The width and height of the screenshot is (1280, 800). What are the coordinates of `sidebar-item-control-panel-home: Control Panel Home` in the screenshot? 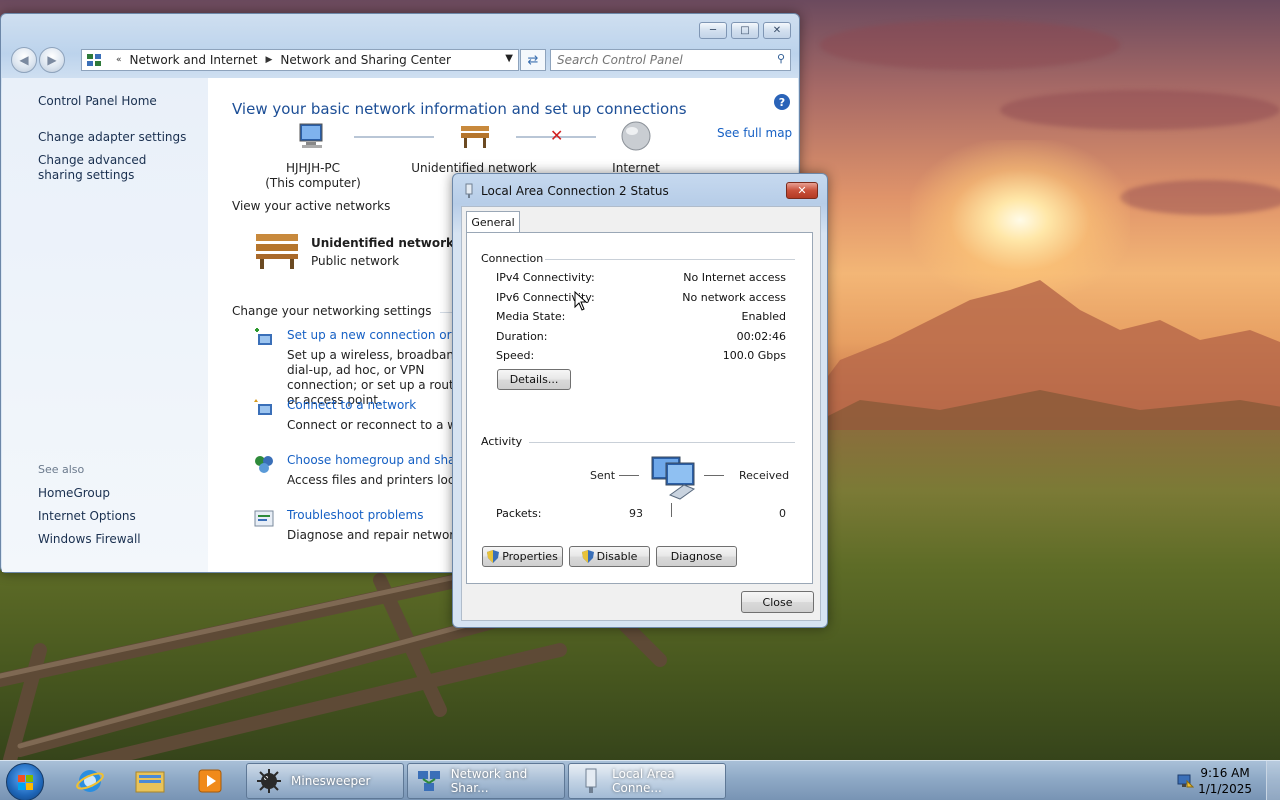 It's located at (97, 101).